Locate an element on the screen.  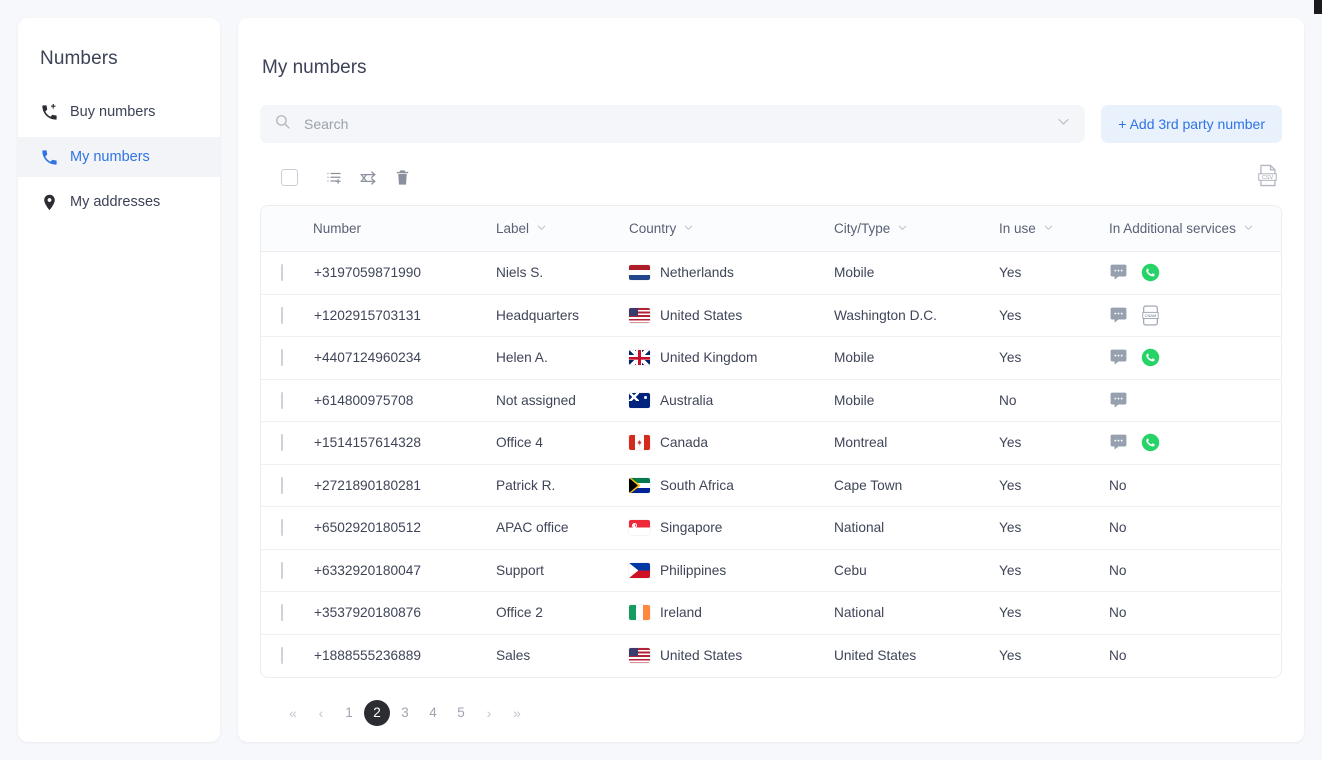
flag-icon-ph is located at coordinates (639, 570).